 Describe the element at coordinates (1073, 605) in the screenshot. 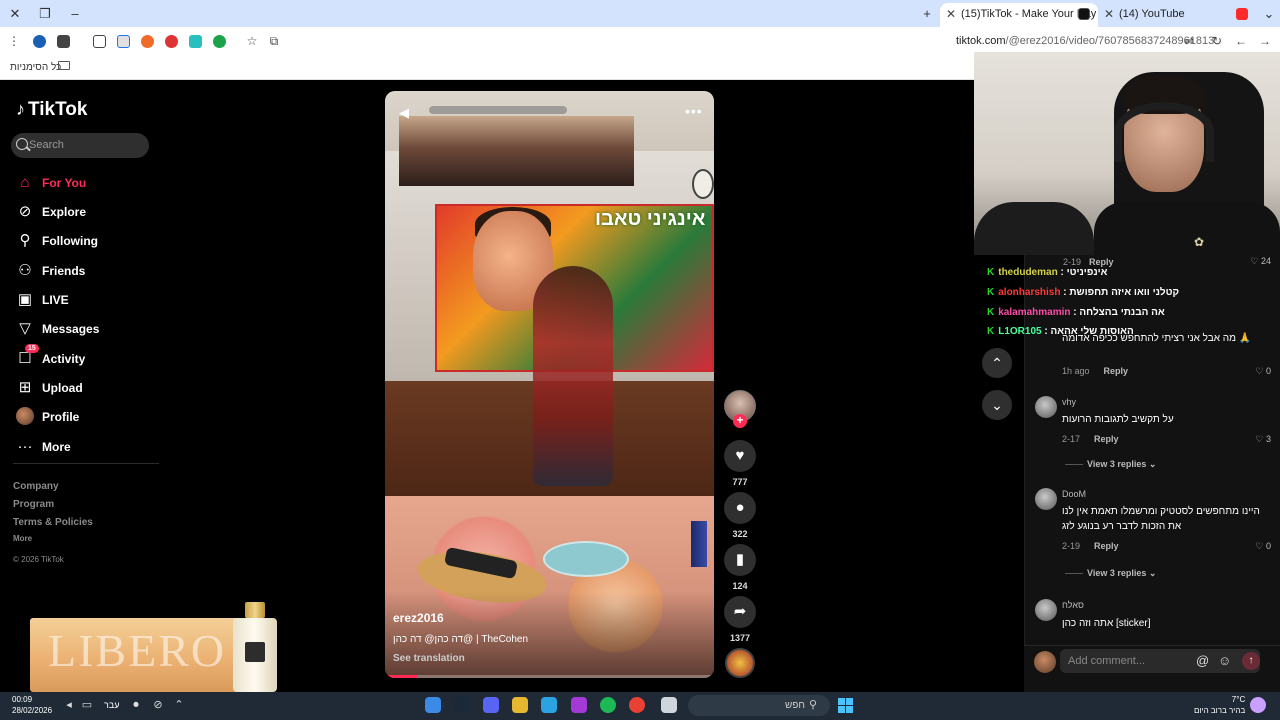

I see `comment-username: סאלח` at that location.